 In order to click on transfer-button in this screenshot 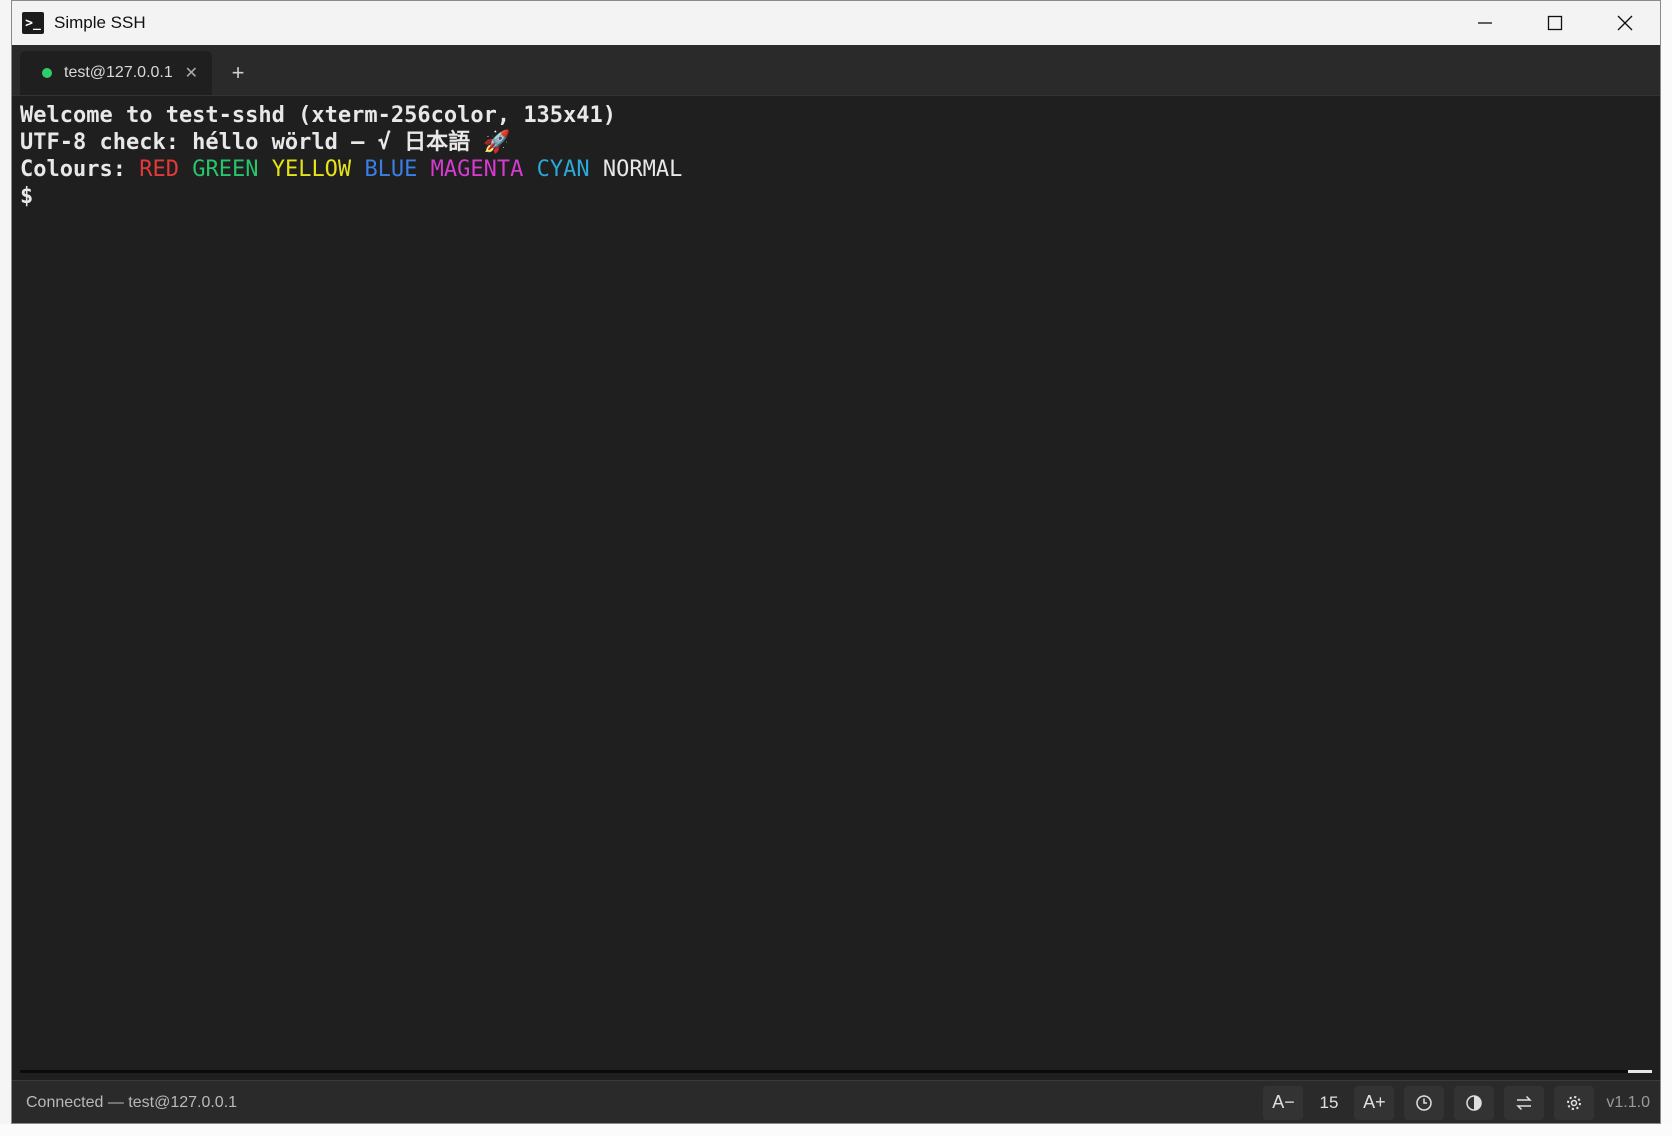, I will do `click(1524, 1102)`.